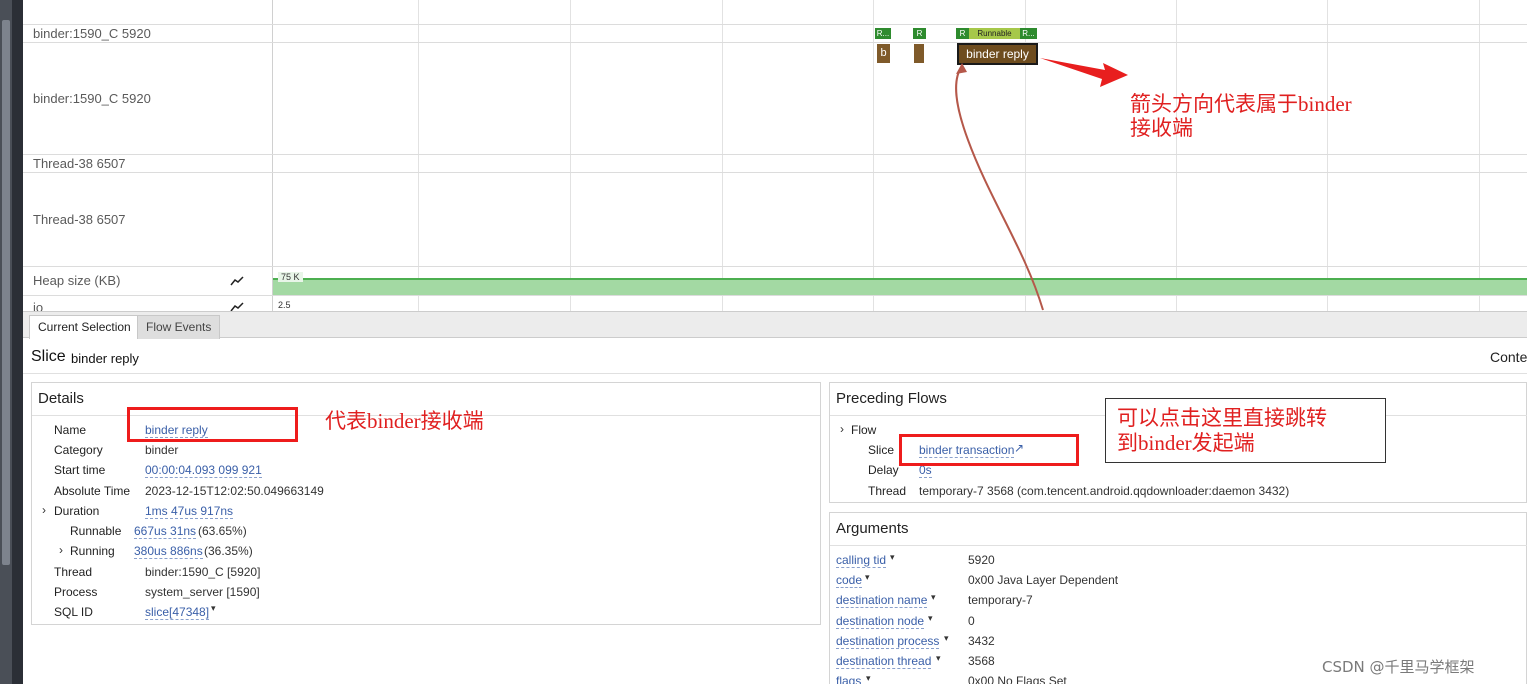  Describe the element at coordinates (234, 491) in the screenshot. I see `details-value-absolute-time: 2023-12-15T12:02:50.049663149` at that location.